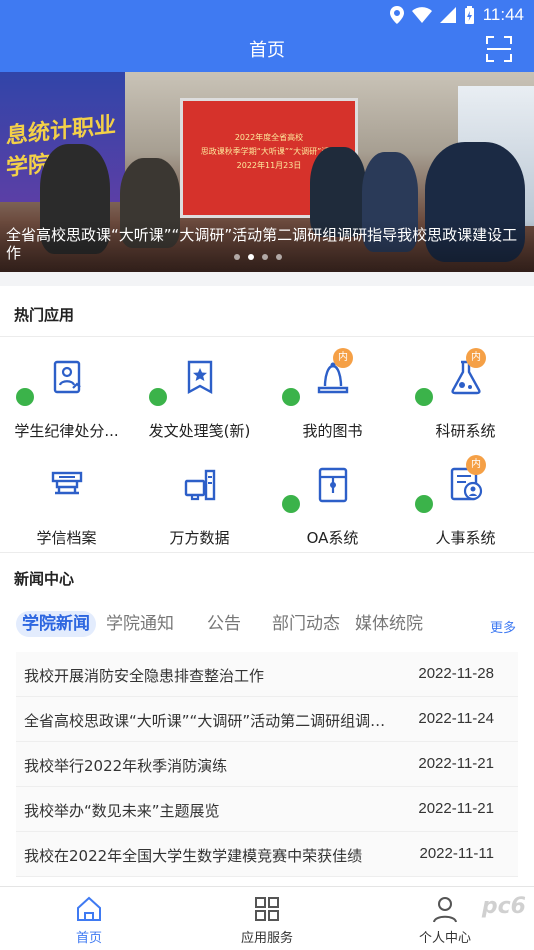 The image size is (534, 950). Describe the element at coordinates (503, 14) in the screenshot. I see `status-time: 11:44` at that location.